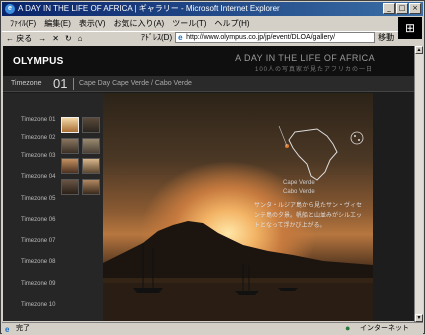 This screenshot has height=335, width=425. Describe the element at coordinates (299, 183) in the screenshot. I see `location-country: Cape Verde` at that location.